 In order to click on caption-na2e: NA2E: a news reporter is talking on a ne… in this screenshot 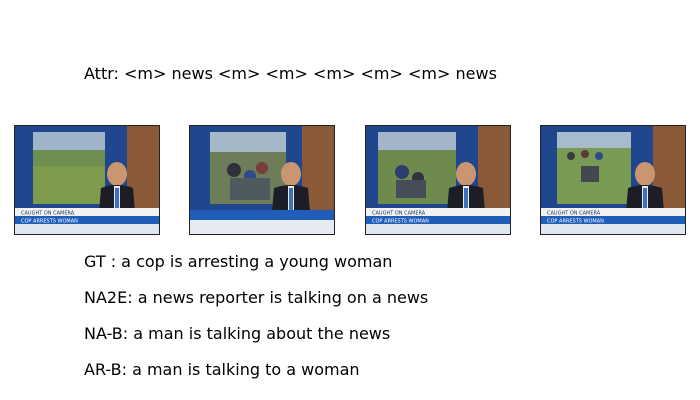, I will do `click(256, 298)`.